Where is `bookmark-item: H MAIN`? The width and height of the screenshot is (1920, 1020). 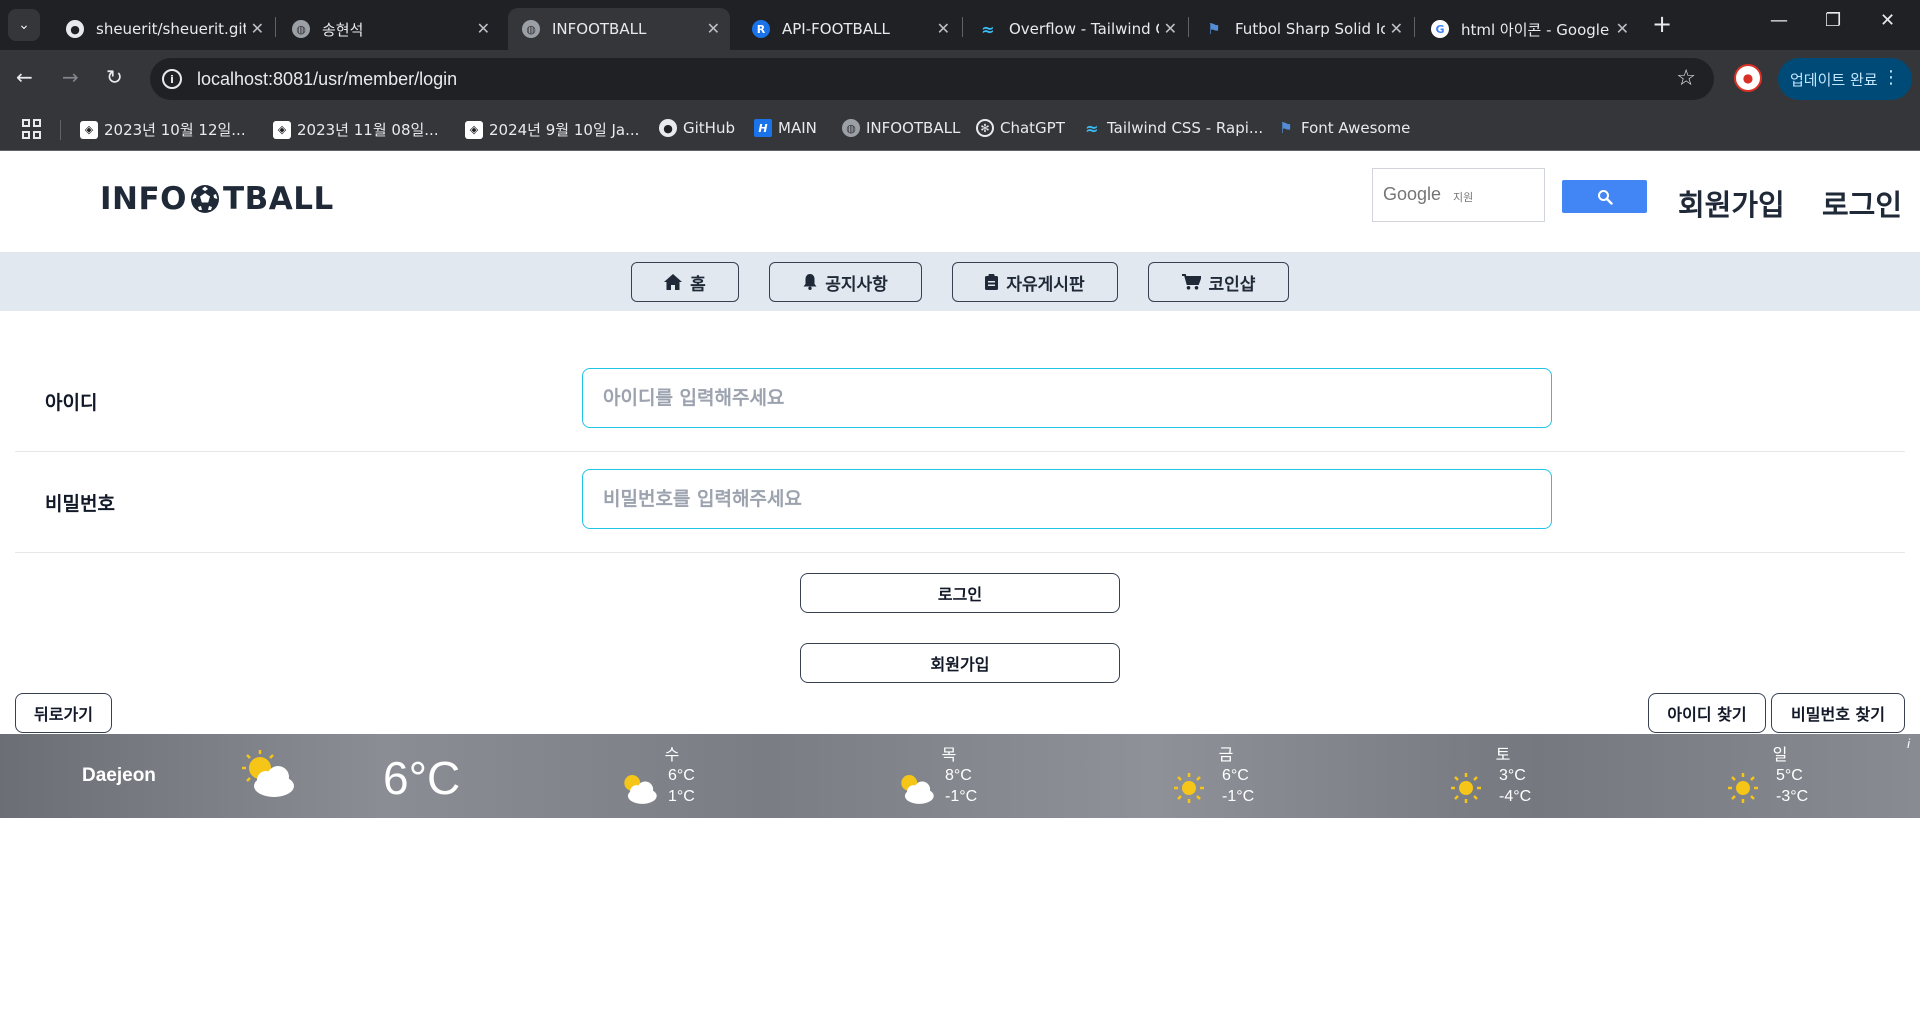 bookmark-item: H MAIN is located at coordinates (785, 128).